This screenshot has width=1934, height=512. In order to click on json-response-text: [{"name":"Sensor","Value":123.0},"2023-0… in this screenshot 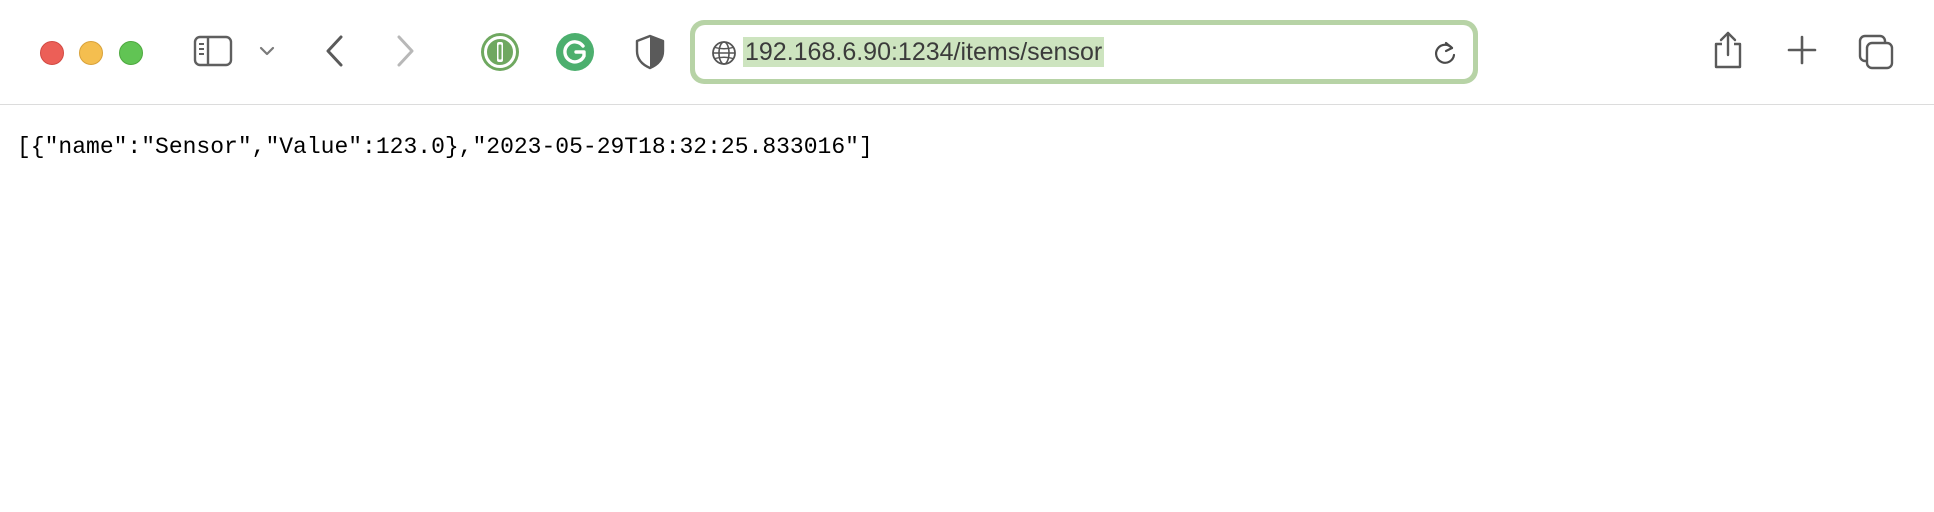, I will do `click(445, 147)`.